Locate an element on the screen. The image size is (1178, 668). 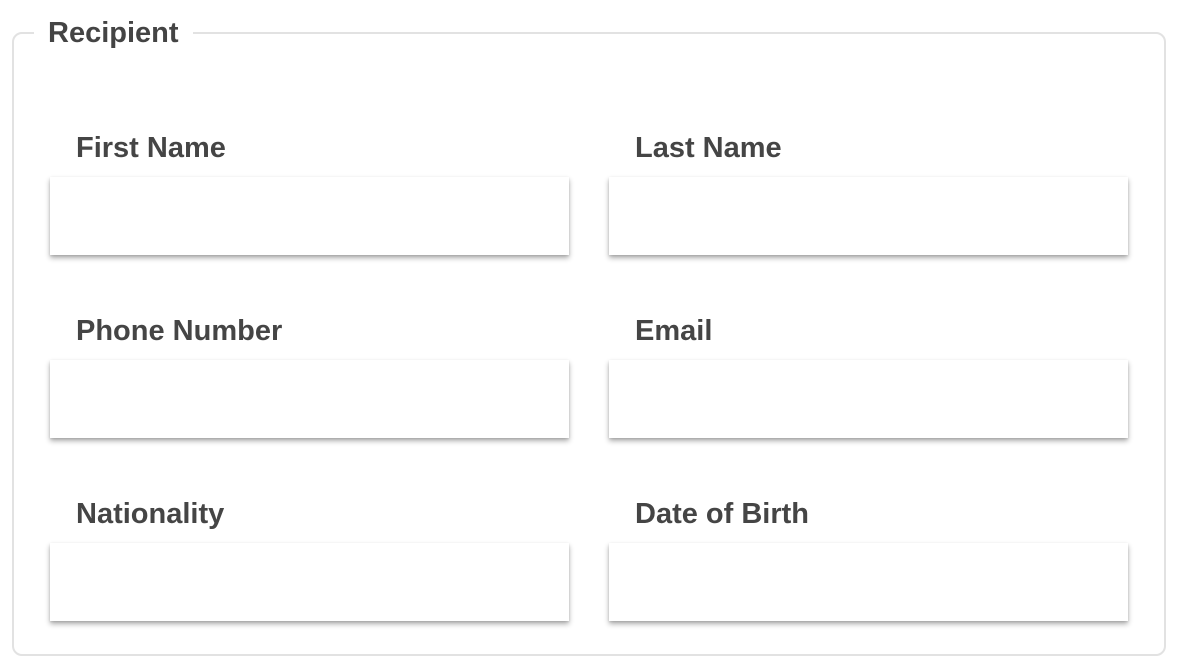
nationality-field: Nationality is located at coordinates (309, 559).